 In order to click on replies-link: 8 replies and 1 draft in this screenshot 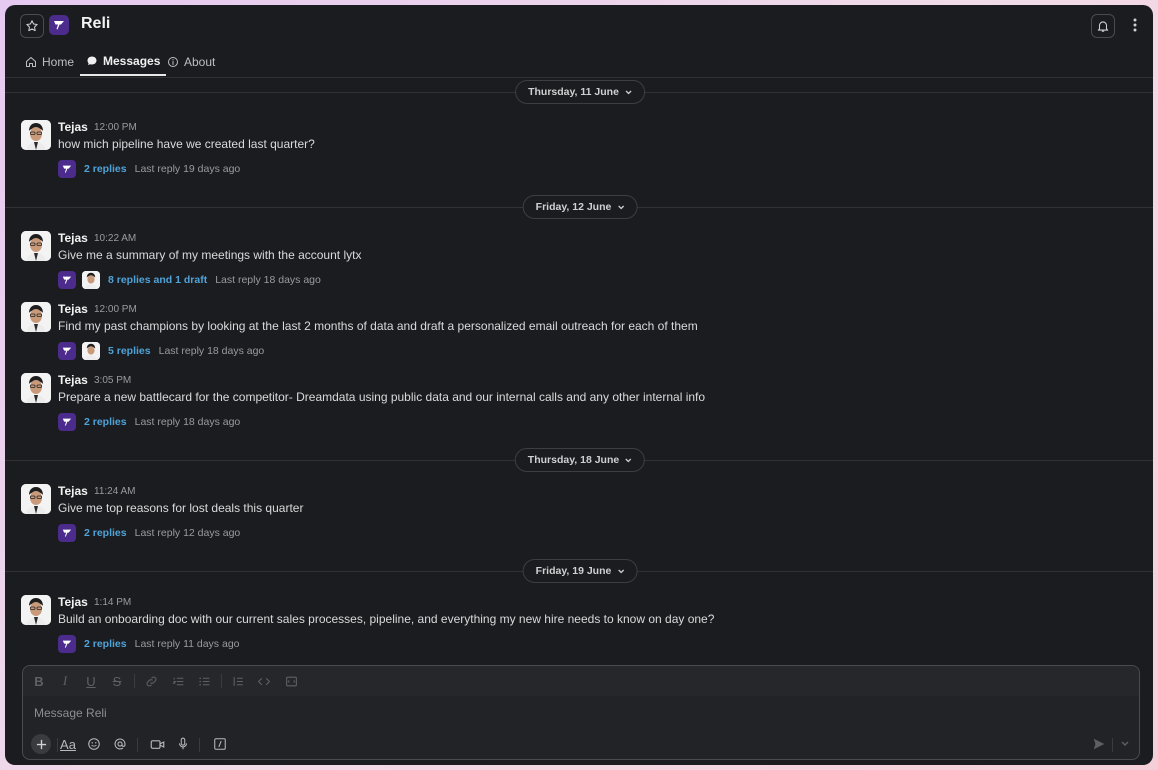, I will do `click(157, 280)`.